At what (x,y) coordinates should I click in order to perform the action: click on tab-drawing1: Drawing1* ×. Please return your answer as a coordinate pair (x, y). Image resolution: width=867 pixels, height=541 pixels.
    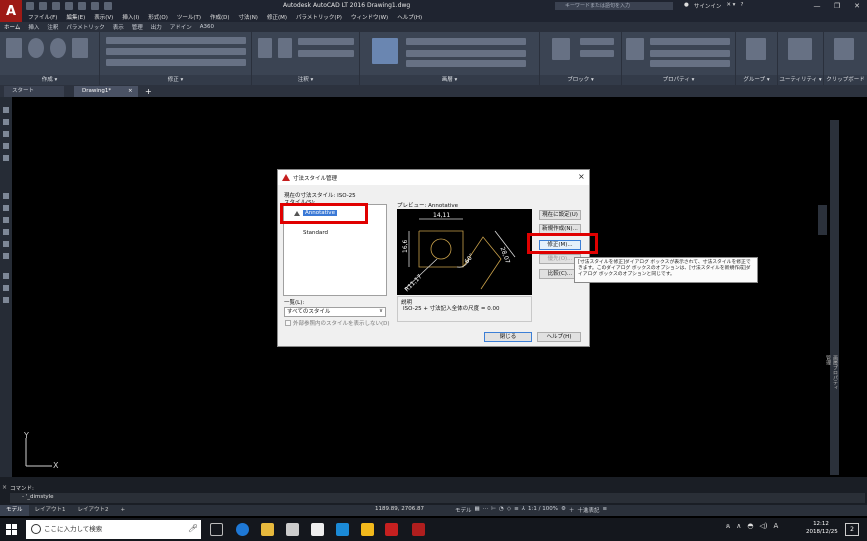
    Looking at the image, I should click on (106, 91).